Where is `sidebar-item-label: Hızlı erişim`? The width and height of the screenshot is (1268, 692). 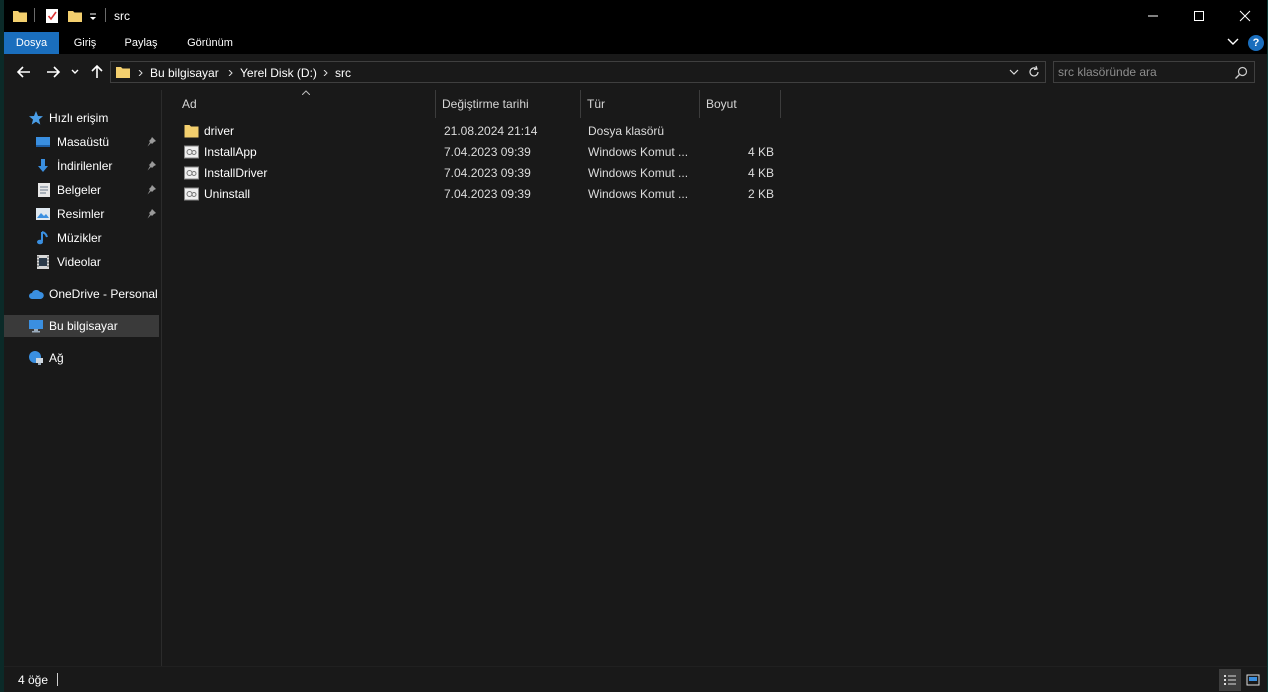 sidebar-item-label: Hızlı erişim is located at coordinates (79, 118).